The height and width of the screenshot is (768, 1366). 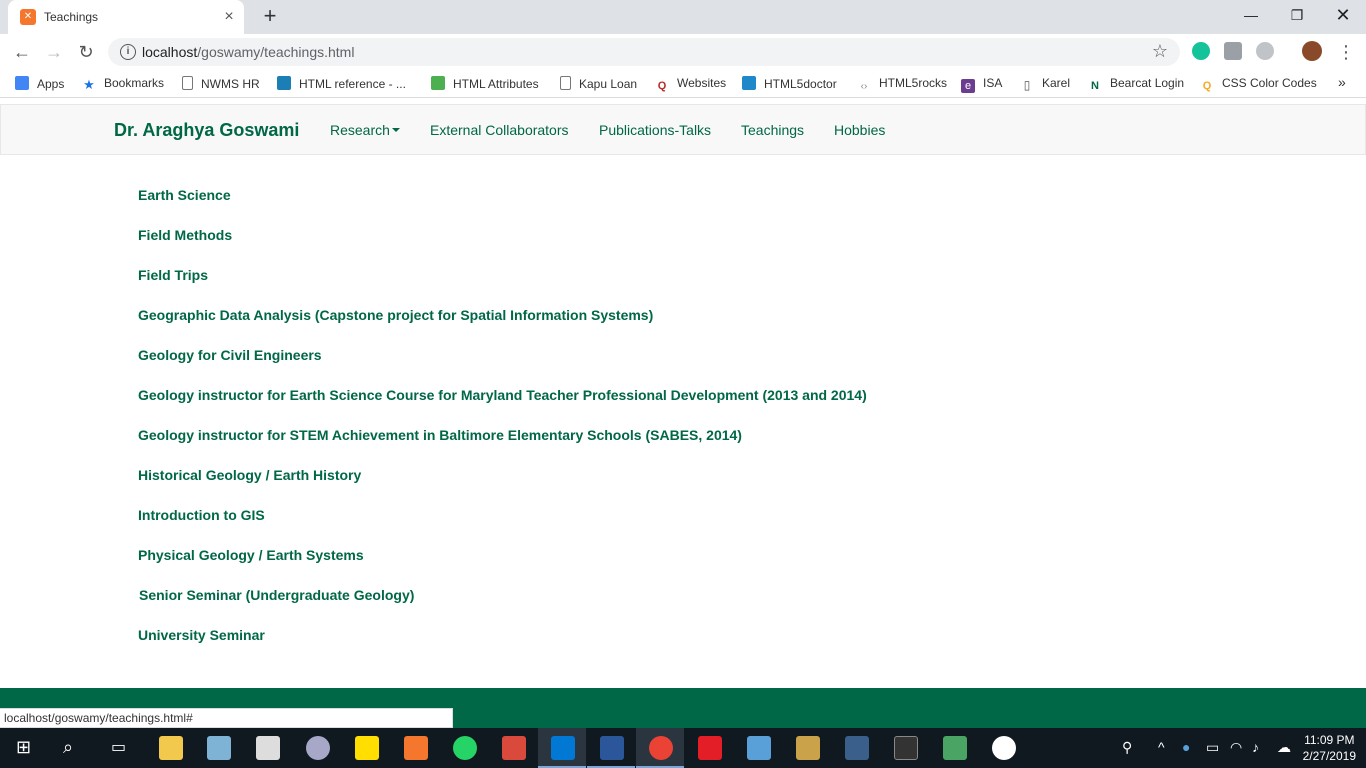 I want to click on bookmark-star-icon: ☆, so click(x=1160, y=51).